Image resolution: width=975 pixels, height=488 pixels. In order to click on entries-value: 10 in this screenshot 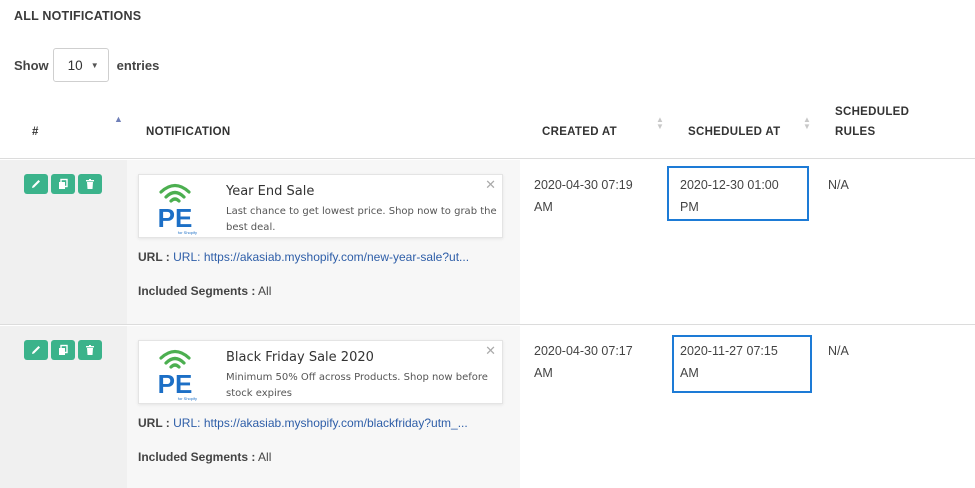, I will do `click(75, 65)`.